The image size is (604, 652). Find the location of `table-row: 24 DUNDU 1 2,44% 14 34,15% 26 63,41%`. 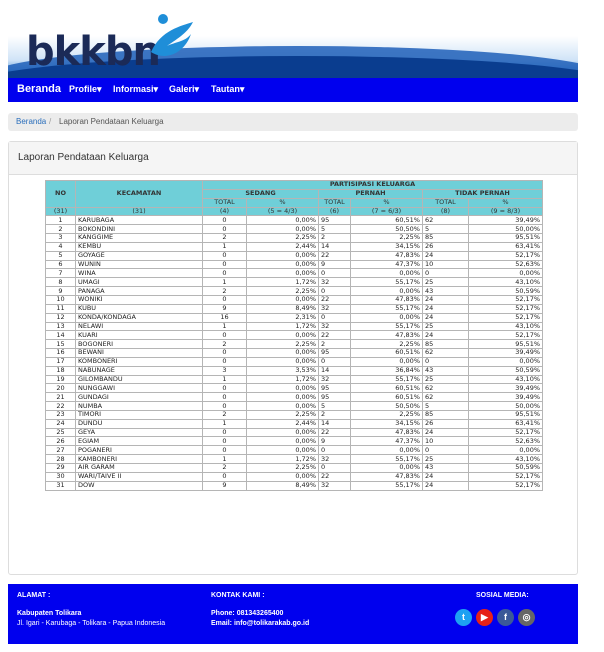

table-row: 24 DUNDU 1 2,44% 14 34,15% 26 63,41% is located at coordinates (294, 423).